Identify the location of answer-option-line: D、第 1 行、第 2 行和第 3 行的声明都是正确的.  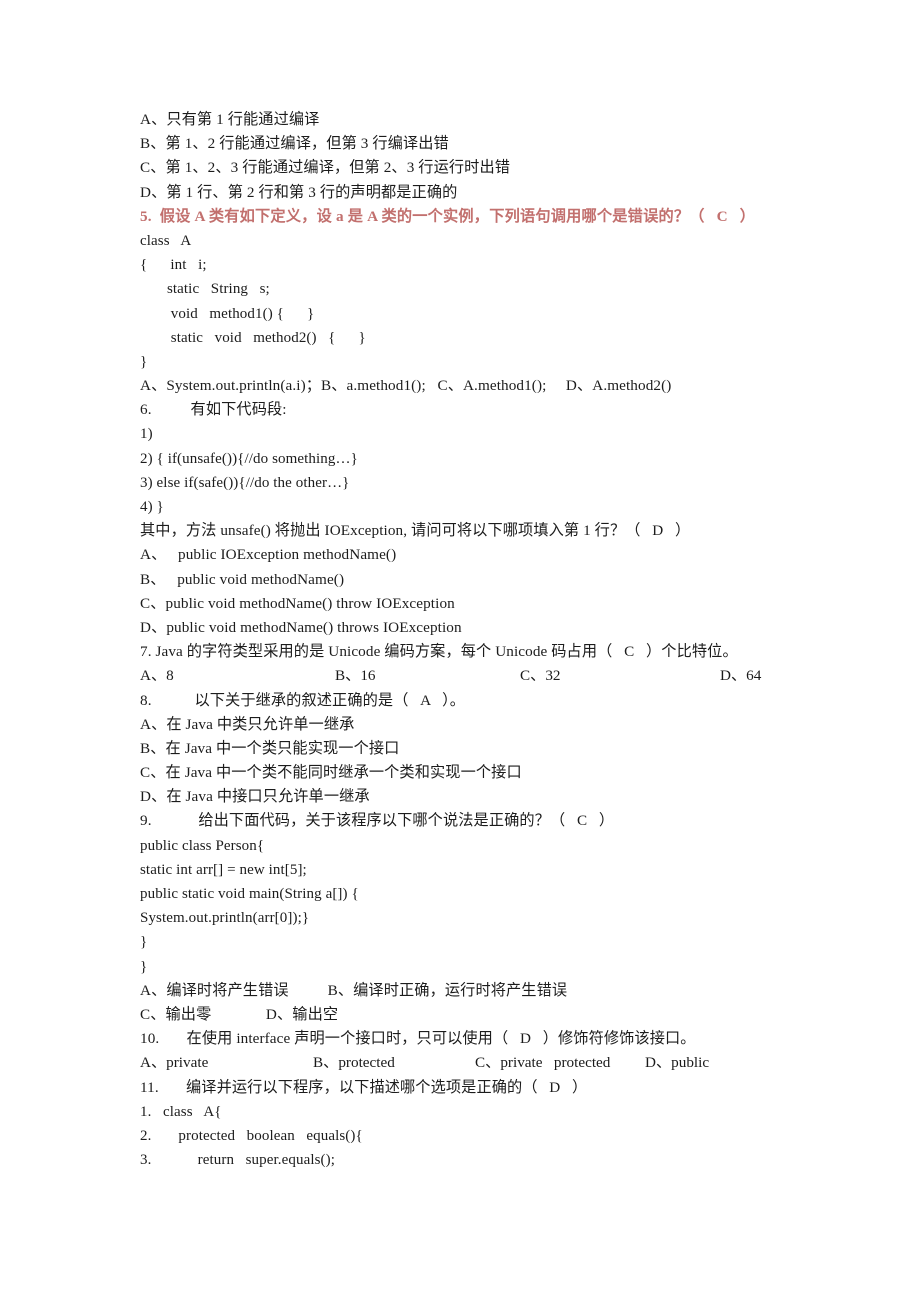
(299, 192).